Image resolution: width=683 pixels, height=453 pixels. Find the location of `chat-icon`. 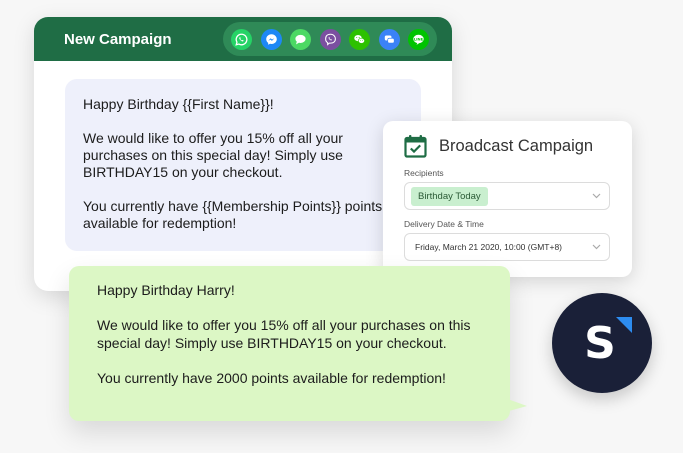

chat-icon is located at coordinates (389, 39).